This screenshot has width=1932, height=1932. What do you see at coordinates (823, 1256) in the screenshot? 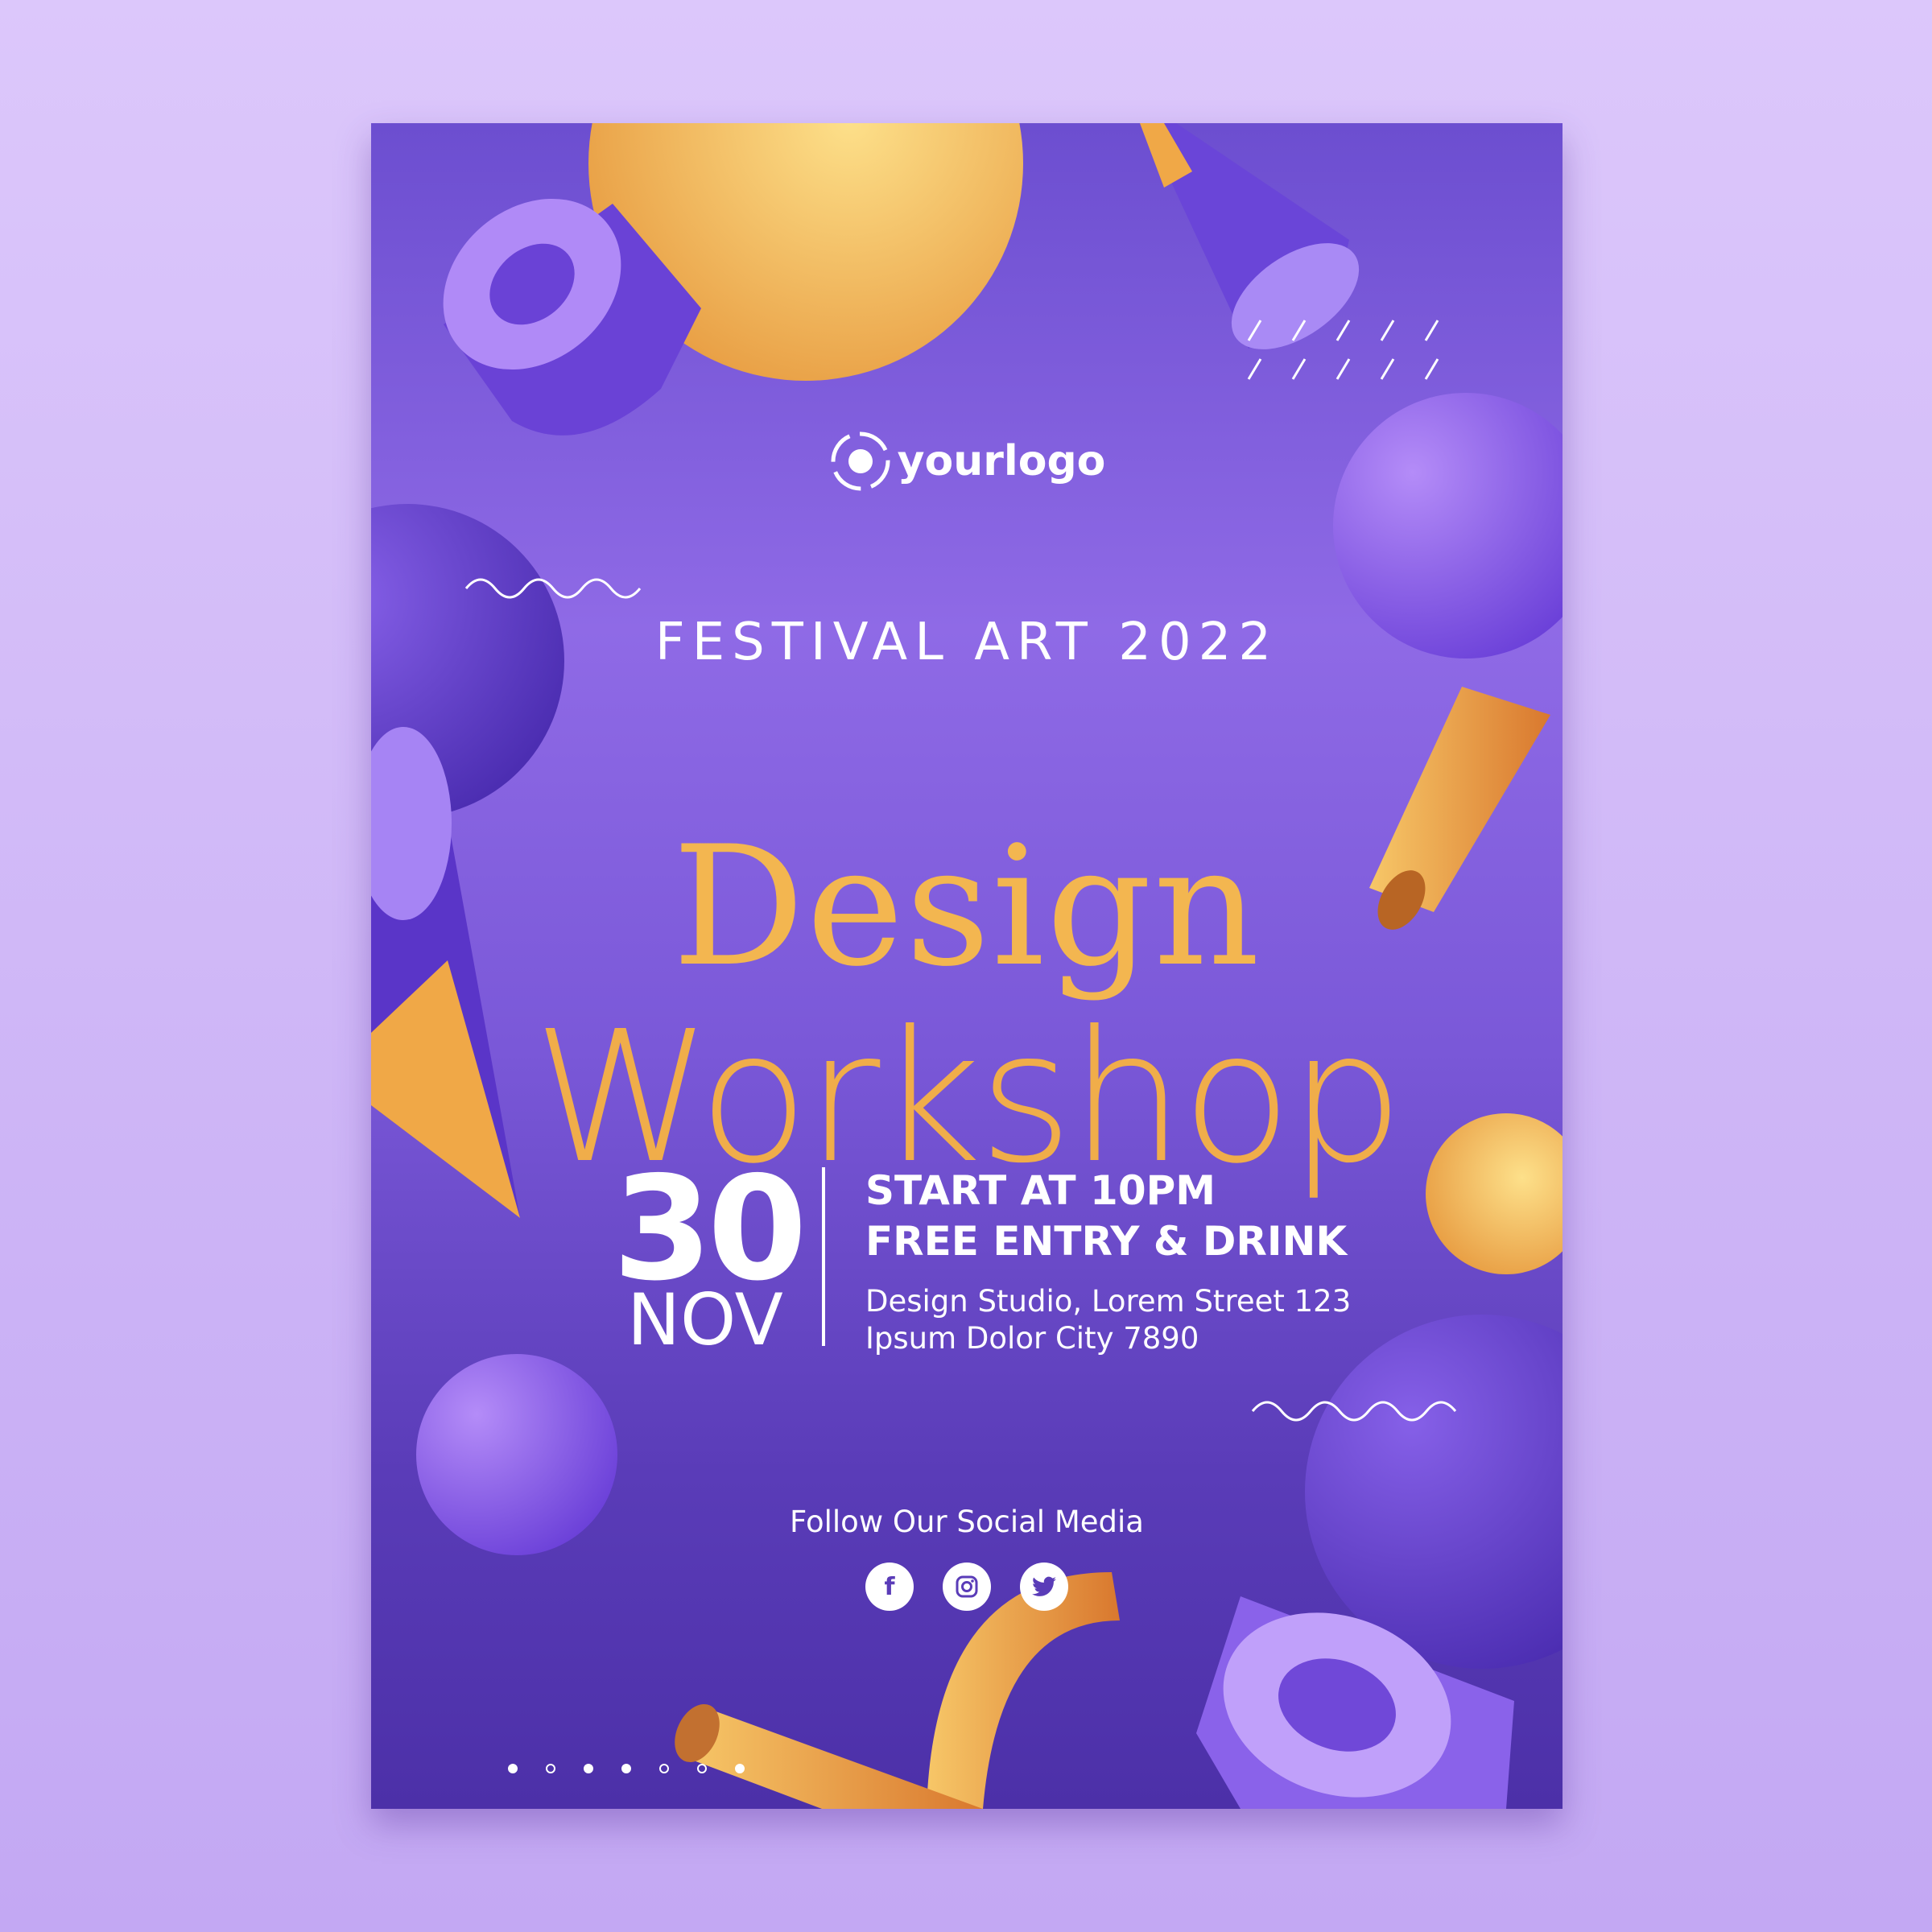
I see `divider` at bounding box center [823, 1256].